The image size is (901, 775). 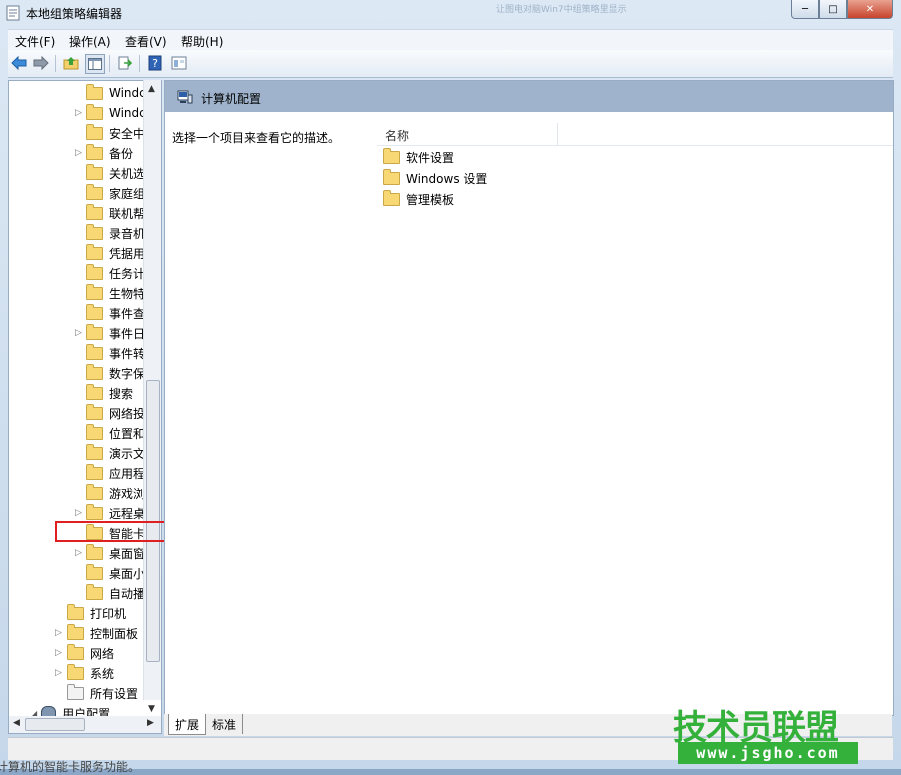 I want to click on tree-item: 任务计, so click(x=115, y=273).